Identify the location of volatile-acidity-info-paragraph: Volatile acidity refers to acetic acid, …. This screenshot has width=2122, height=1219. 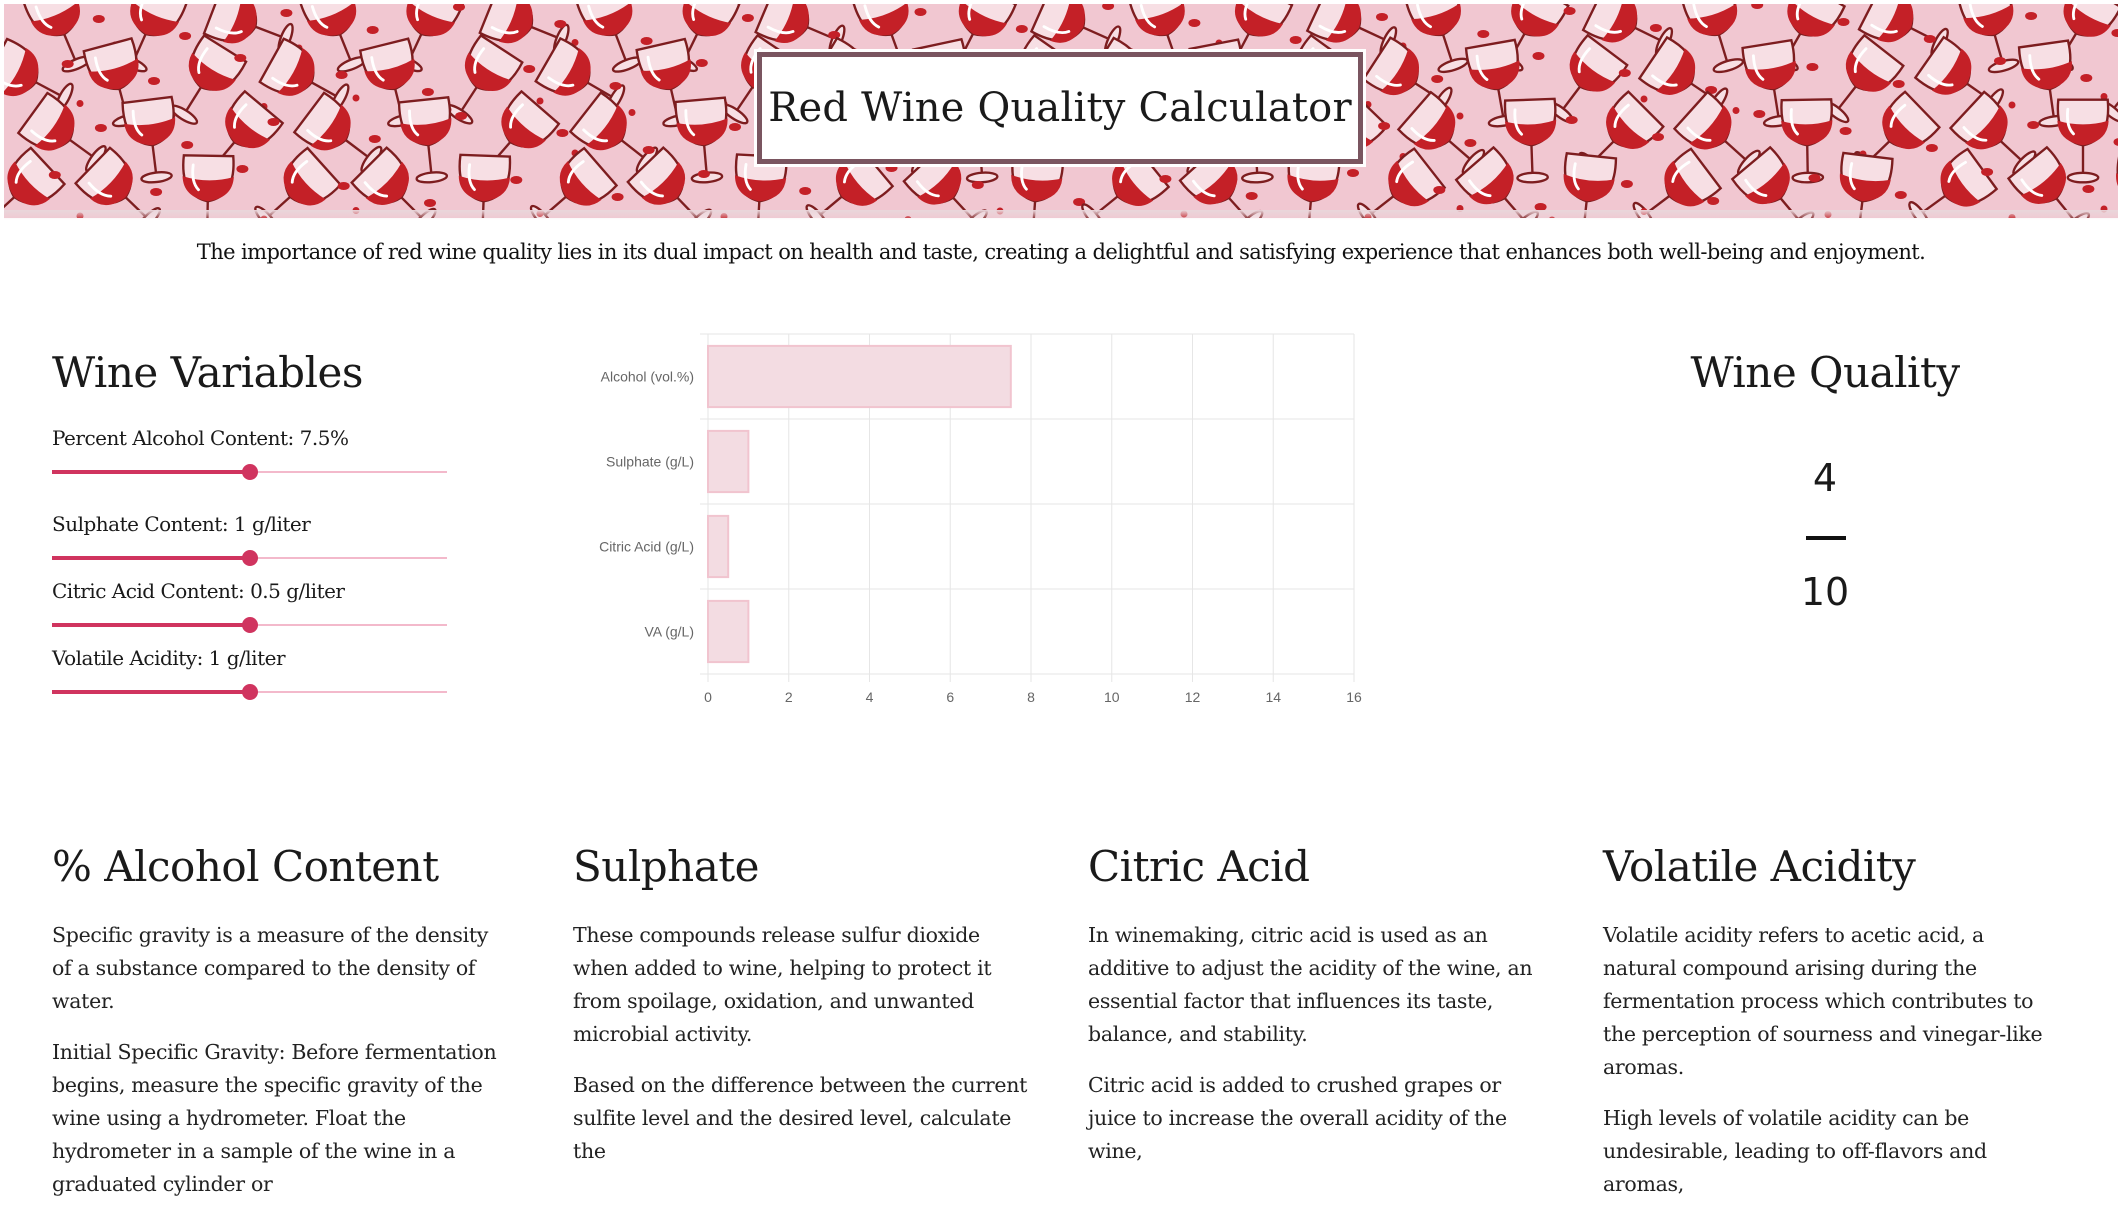
(1833, 1001).